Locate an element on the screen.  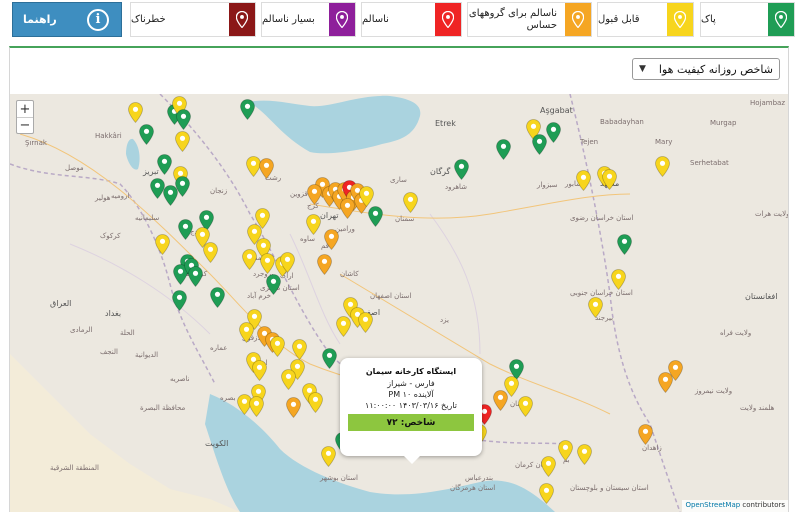
place-label: افغانستان is located at coordinates (761, 296).